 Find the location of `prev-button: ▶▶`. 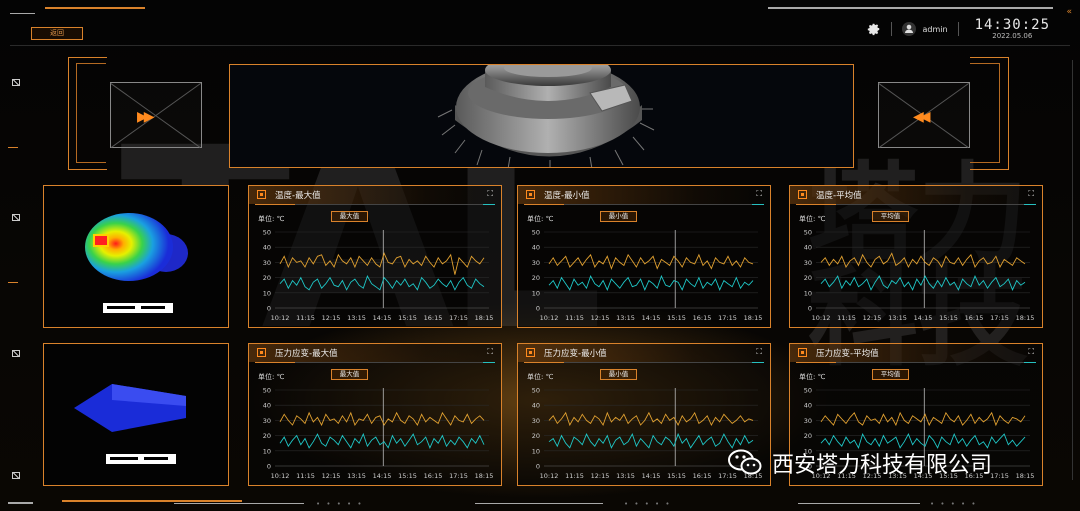

prev-button: ▶▶ is located at coordinates (156, 115).